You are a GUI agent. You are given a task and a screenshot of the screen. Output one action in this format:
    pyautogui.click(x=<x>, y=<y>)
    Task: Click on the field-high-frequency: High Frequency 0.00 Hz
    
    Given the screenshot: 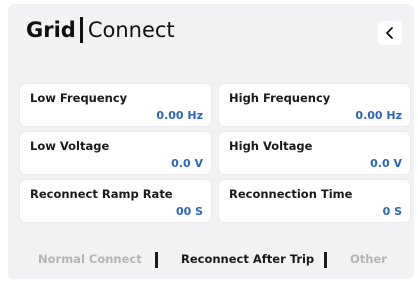 What is the action you would take?
    pyautogui.click(x=314, y=105)
    